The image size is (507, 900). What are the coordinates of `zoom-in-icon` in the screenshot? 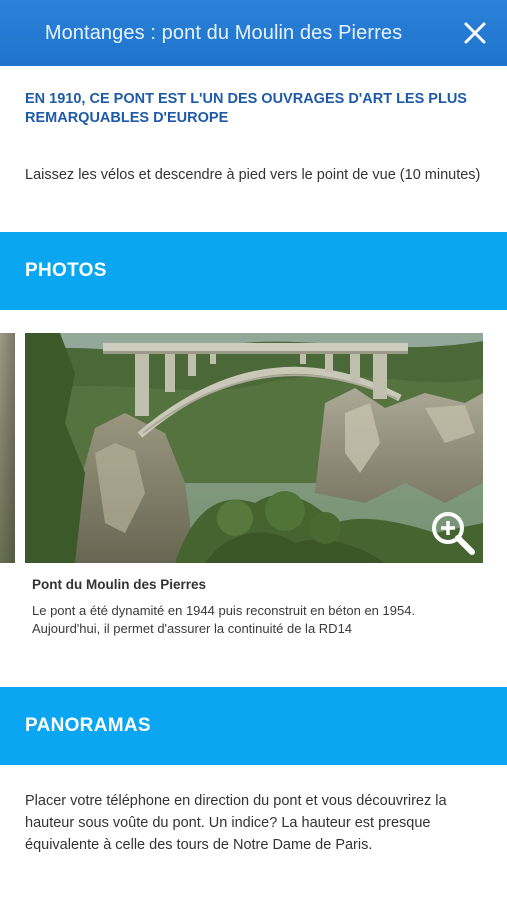 It's located at (453, 533).